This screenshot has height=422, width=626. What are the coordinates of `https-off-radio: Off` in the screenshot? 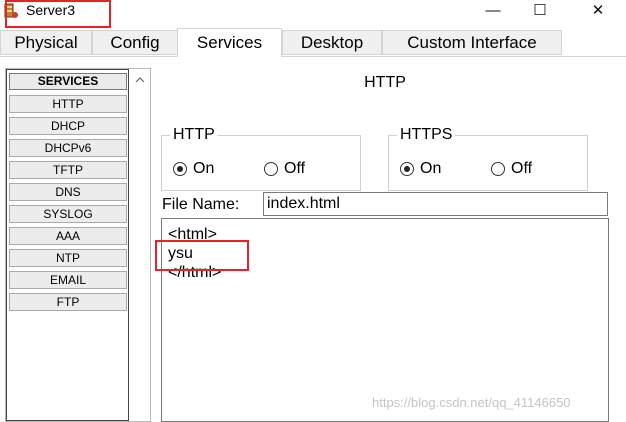 It's located at (511, 169).